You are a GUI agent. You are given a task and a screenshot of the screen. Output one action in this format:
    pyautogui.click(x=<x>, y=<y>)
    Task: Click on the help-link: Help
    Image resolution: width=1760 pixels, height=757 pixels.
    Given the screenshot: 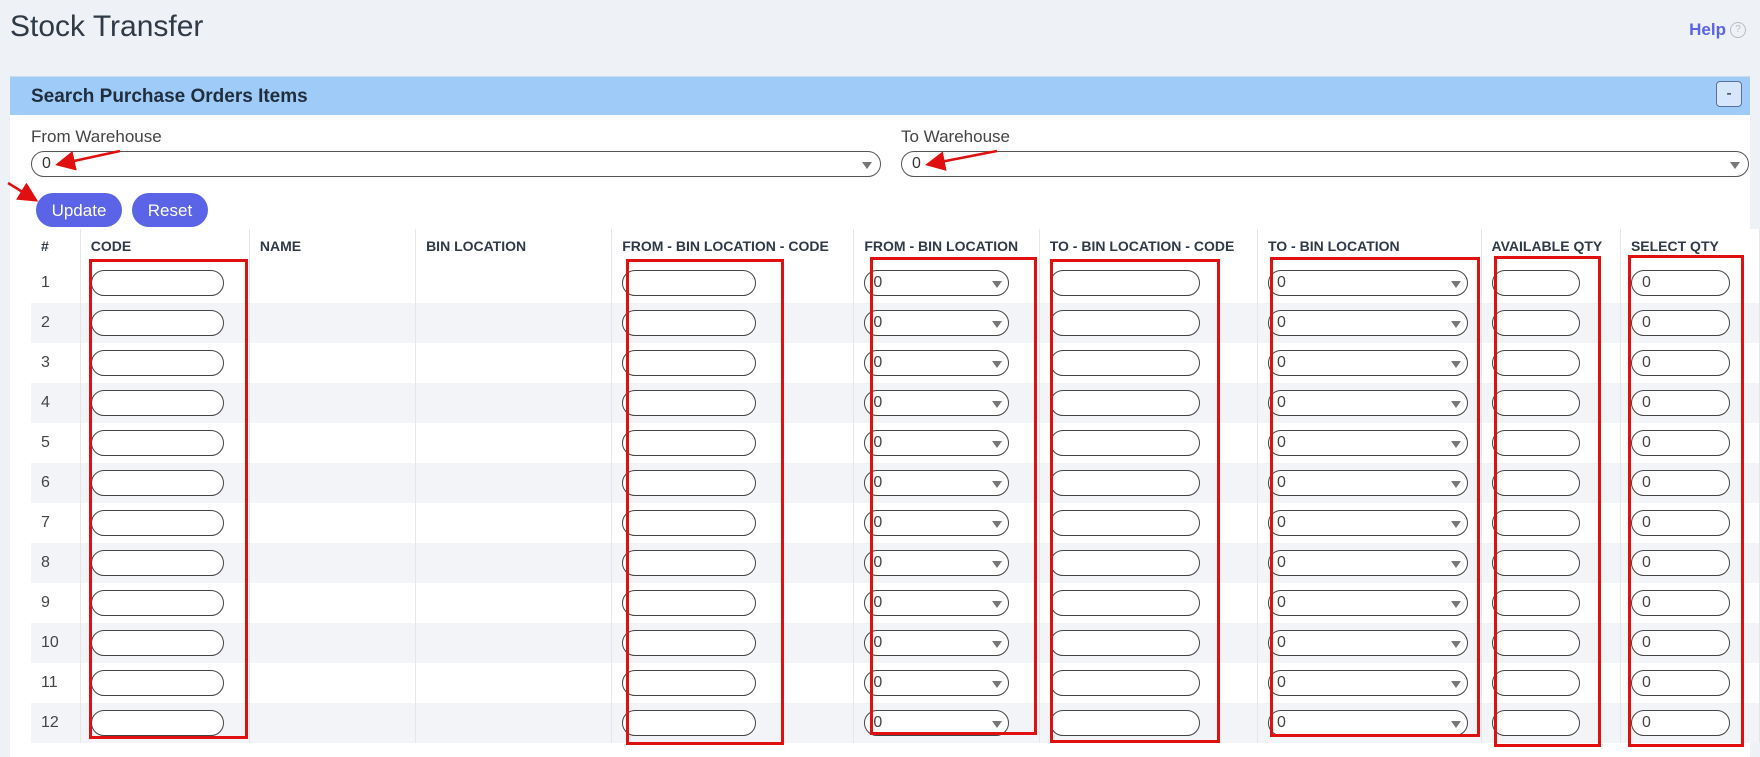 What is the action you would take?
    pyautogui.click(x=1707, y=30)
    